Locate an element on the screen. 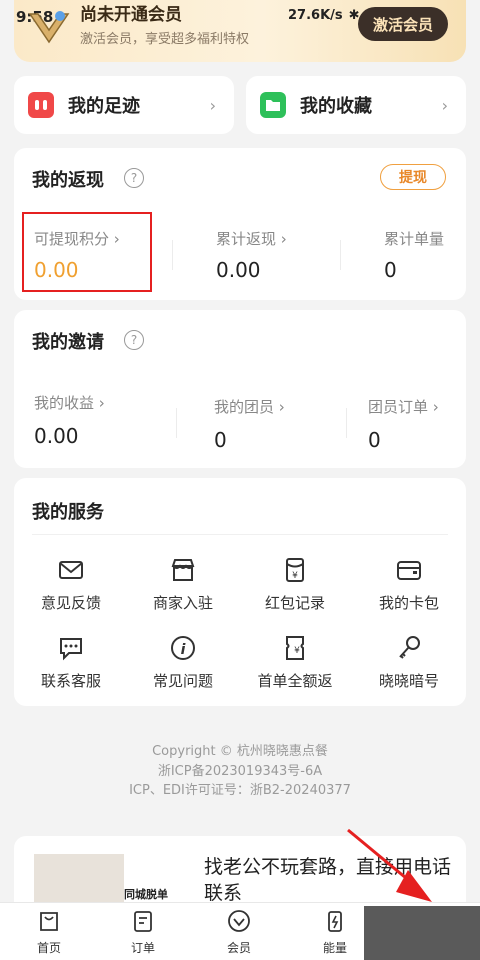 Image resolution: width=480 pixels, height=960 pixels. my-earnings-label: 我的收益 › is located at coordinates (69, 402).